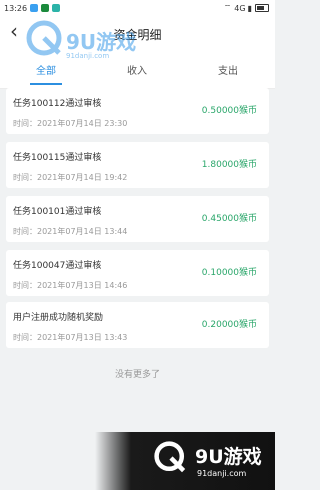 This screenshot has width=320, height=490. Describe the element at coordinates (70, 123) in the screenshot. I see `record-time: 时间：2021年07月14日 23:30` at that location.